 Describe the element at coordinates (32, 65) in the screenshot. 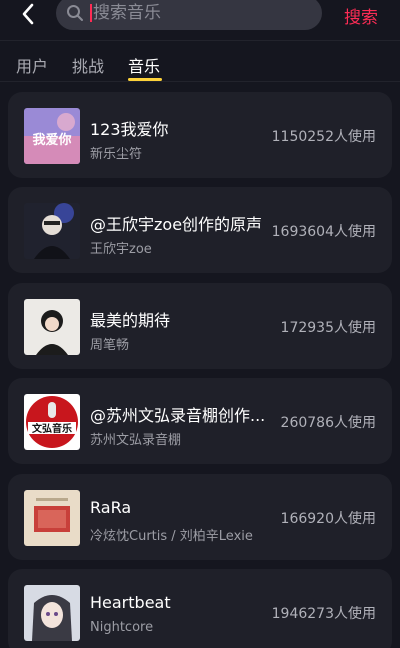

I see `tab-users: 用户` at that location.